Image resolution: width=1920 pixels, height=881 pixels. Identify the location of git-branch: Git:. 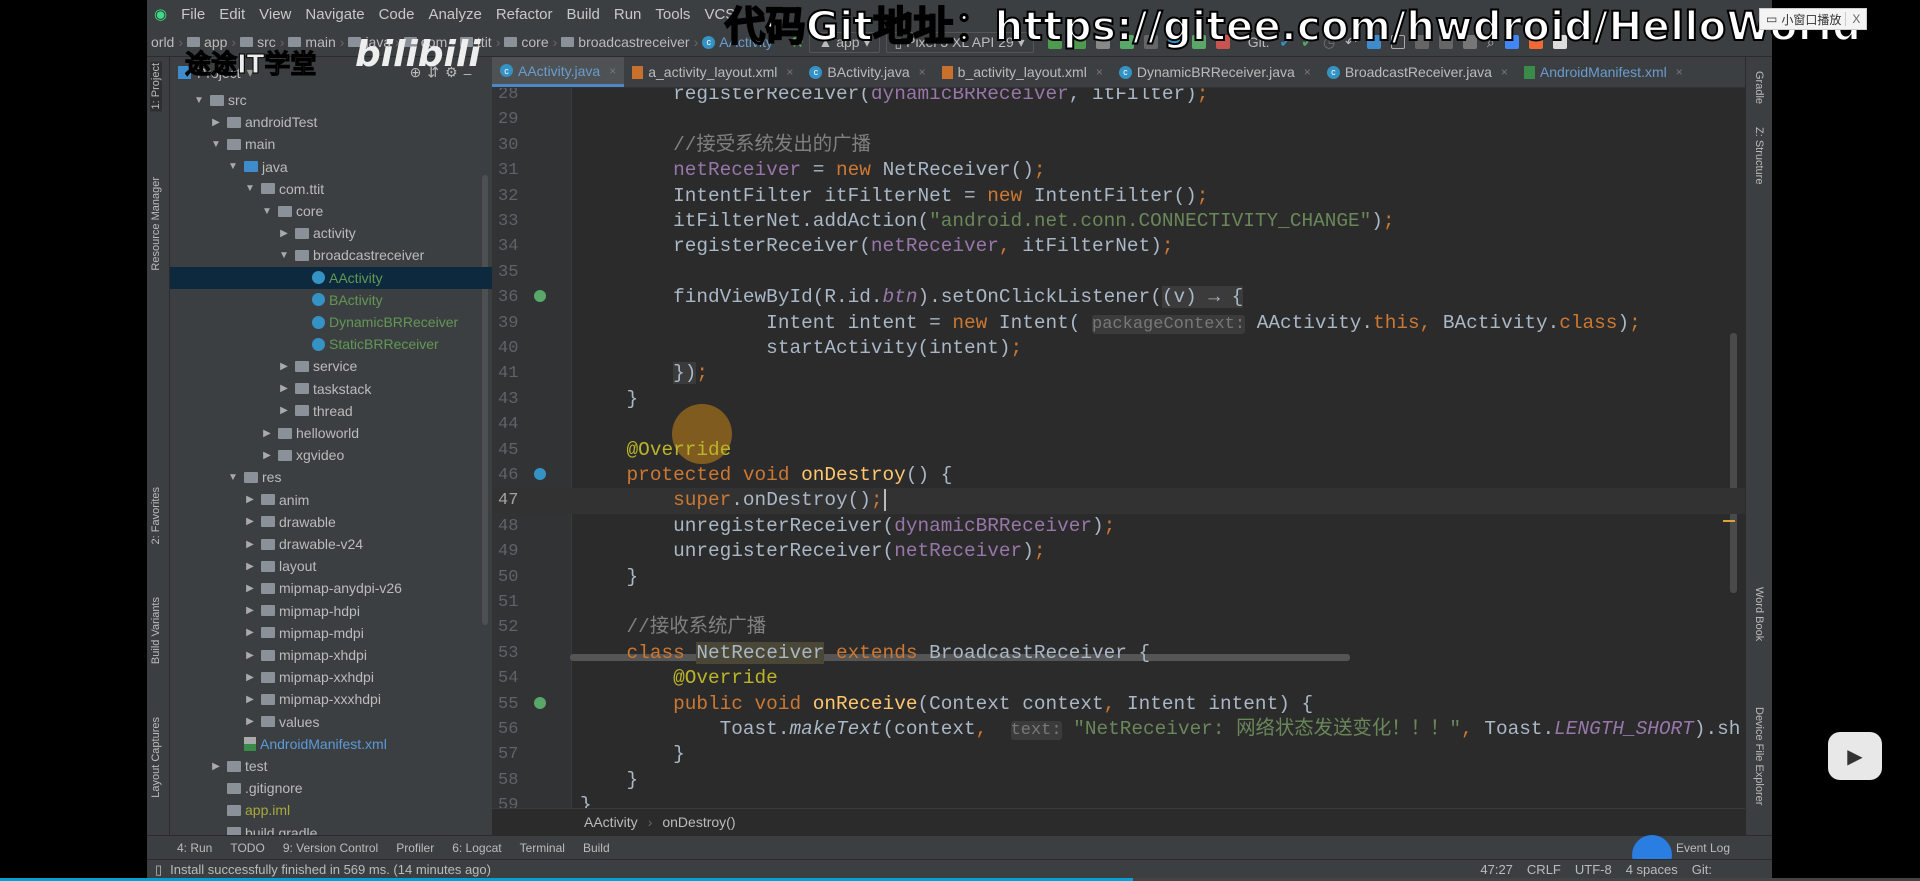
(1702, 869).